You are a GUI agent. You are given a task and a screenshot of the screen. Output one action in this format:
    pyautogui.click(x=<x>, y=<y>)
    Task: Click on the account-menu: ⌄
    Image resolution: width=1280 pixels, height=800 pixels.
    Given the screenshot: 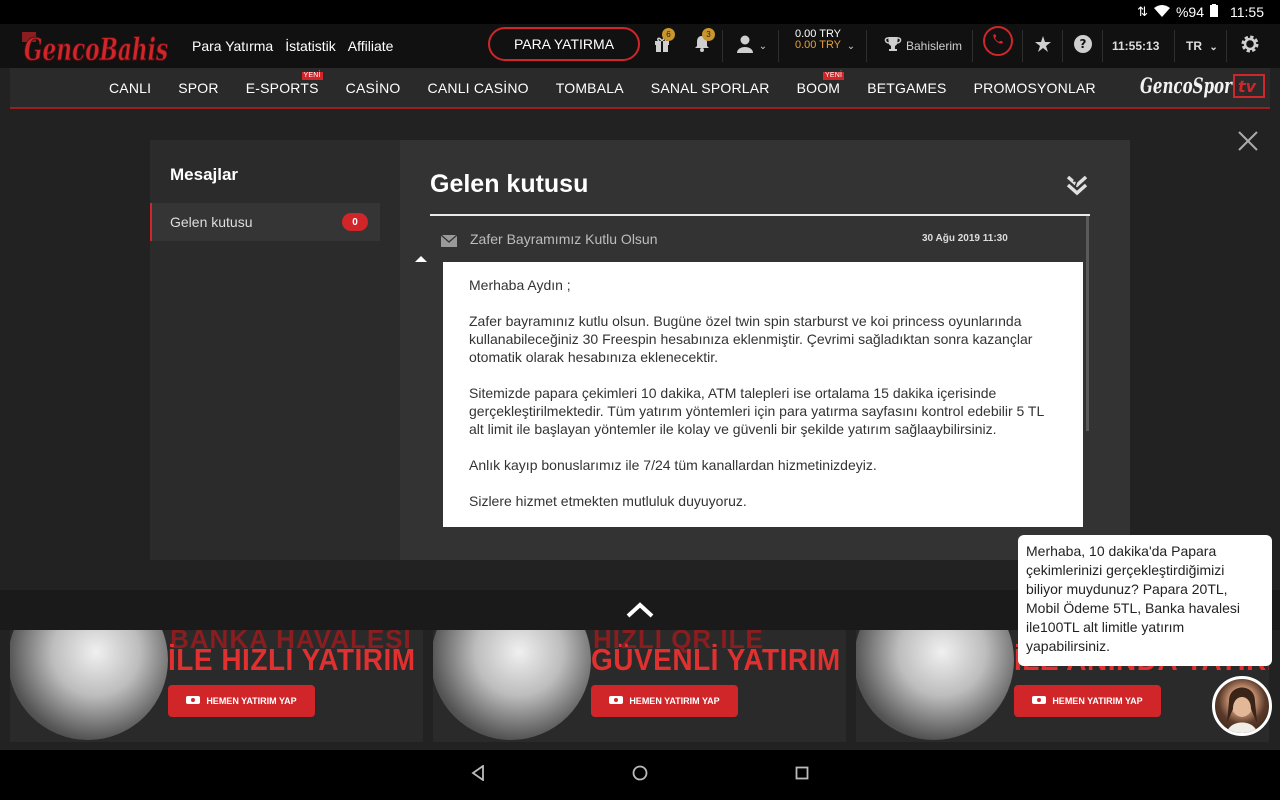 What is the action you would take?
    pyautogui.click(x=752, y=46)
    